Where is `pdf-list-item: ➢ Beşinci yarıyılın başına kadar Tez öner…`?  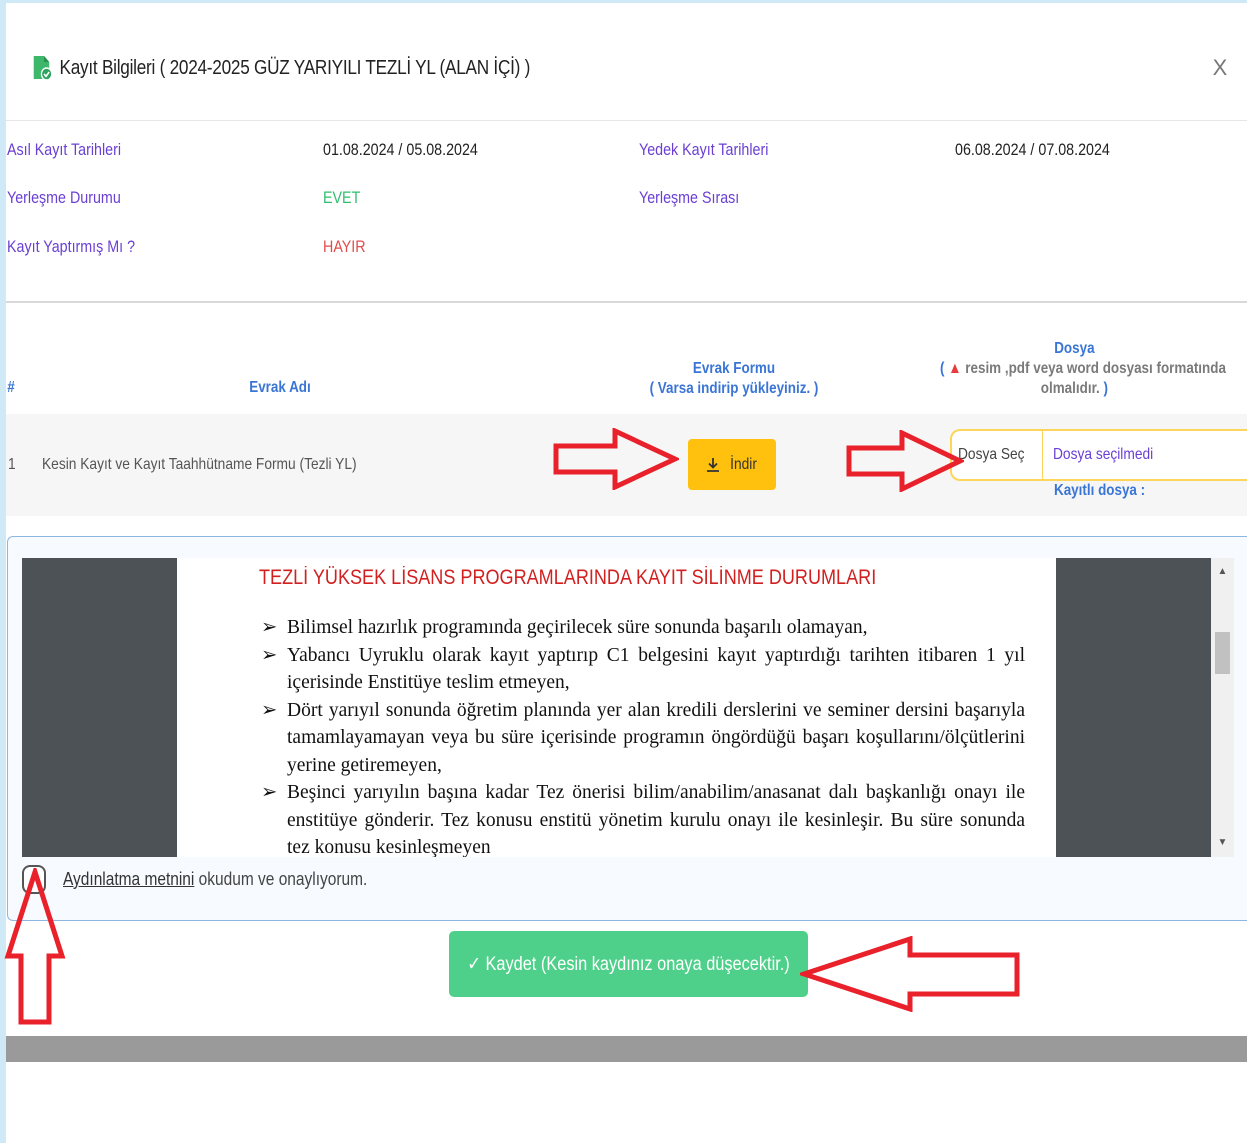 pdf-list-item: ➢ Beşinci yarıyılın başına kadar Tez öner… is located at coordinates (642, 818).